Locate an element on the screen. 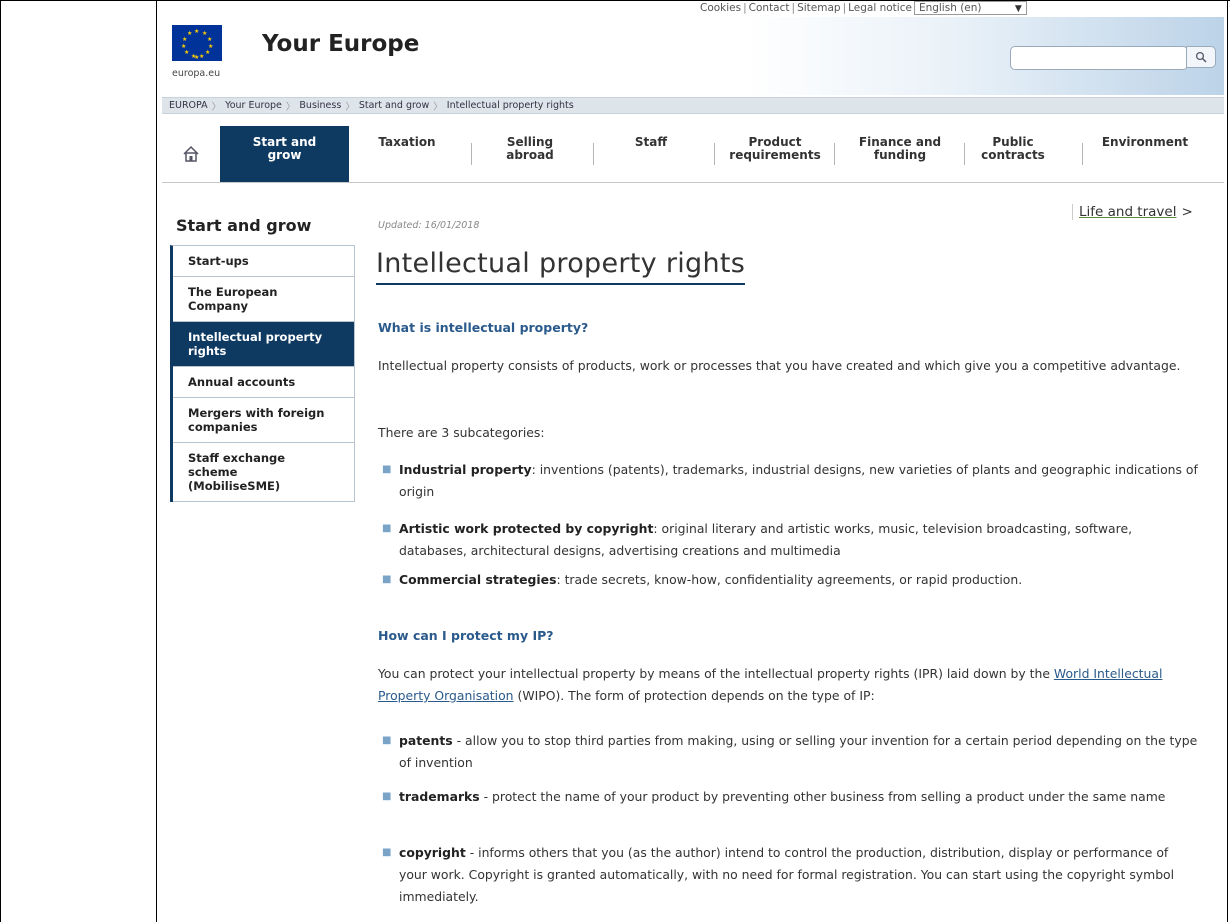 The width and height of the screenshot is (1230, 922). tab-label-line2: requirements is located at coordinates (775, 155).